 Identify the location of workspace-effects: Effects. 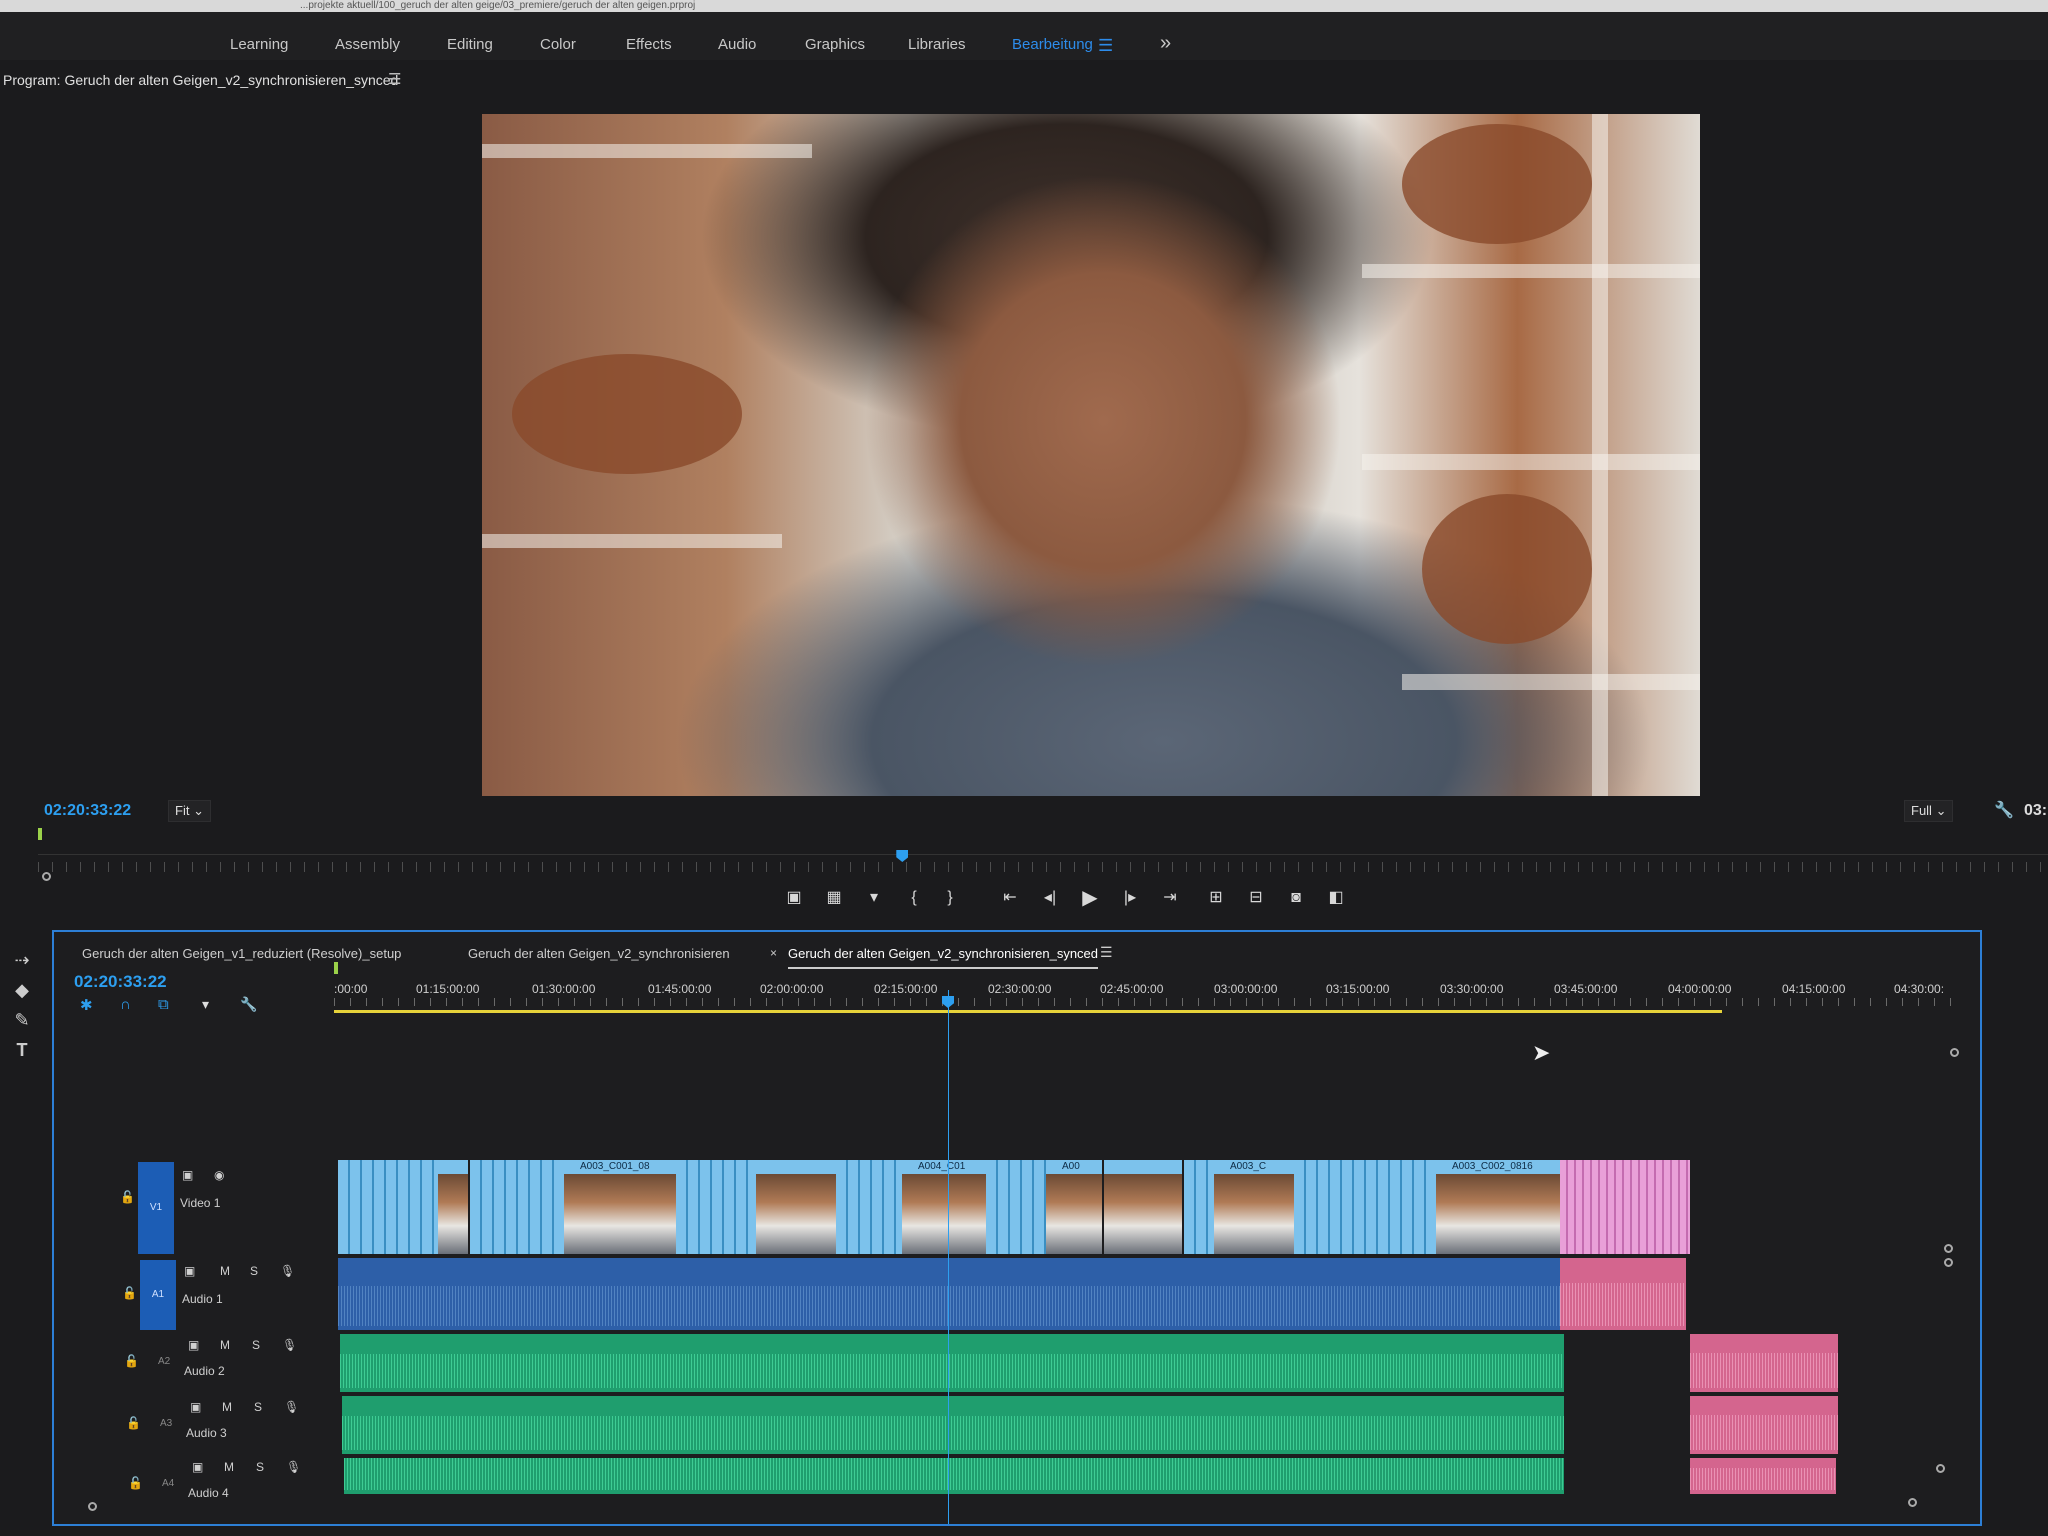
(649, 44).